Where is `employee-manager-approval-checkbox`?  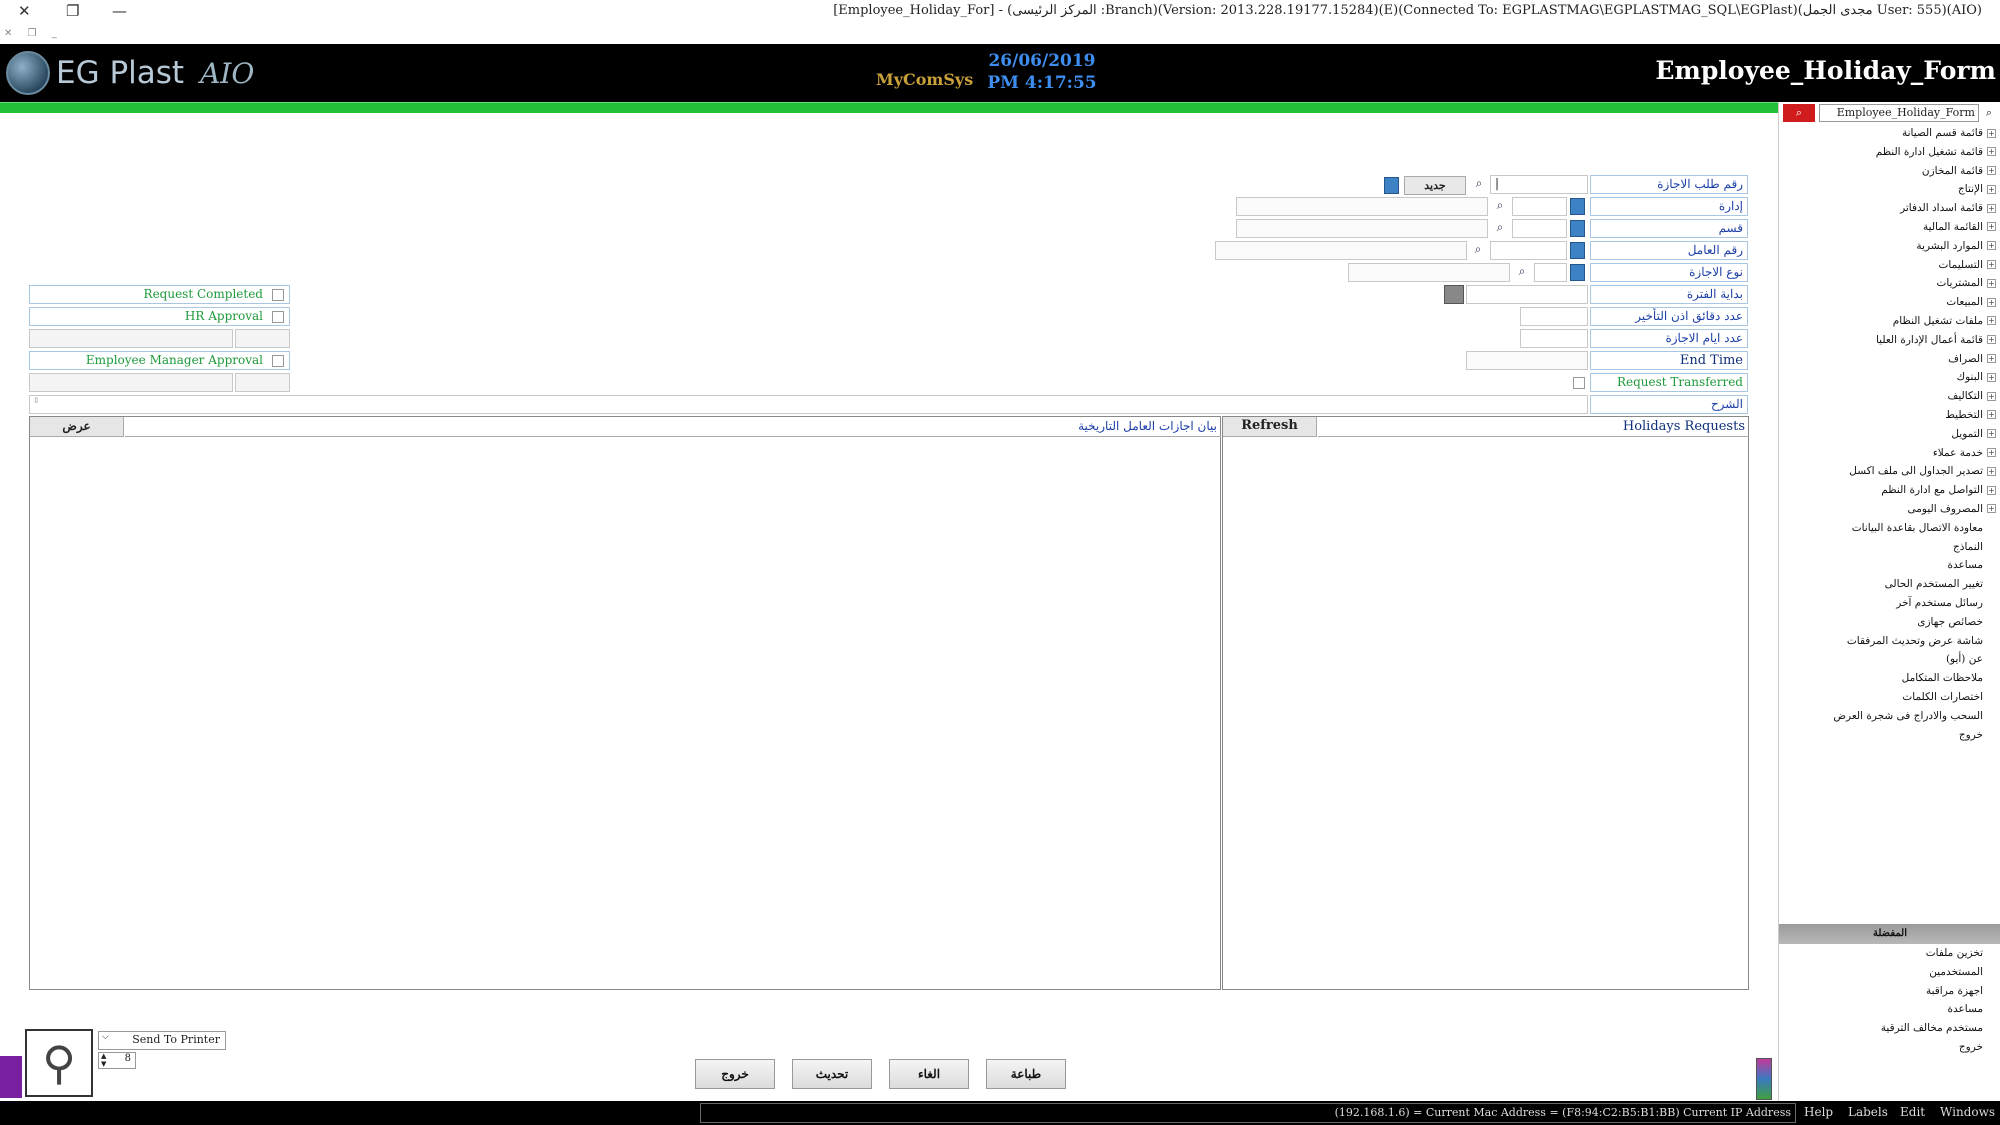 employee-manager-approval-checkbox is located at coordinates (278, 361).